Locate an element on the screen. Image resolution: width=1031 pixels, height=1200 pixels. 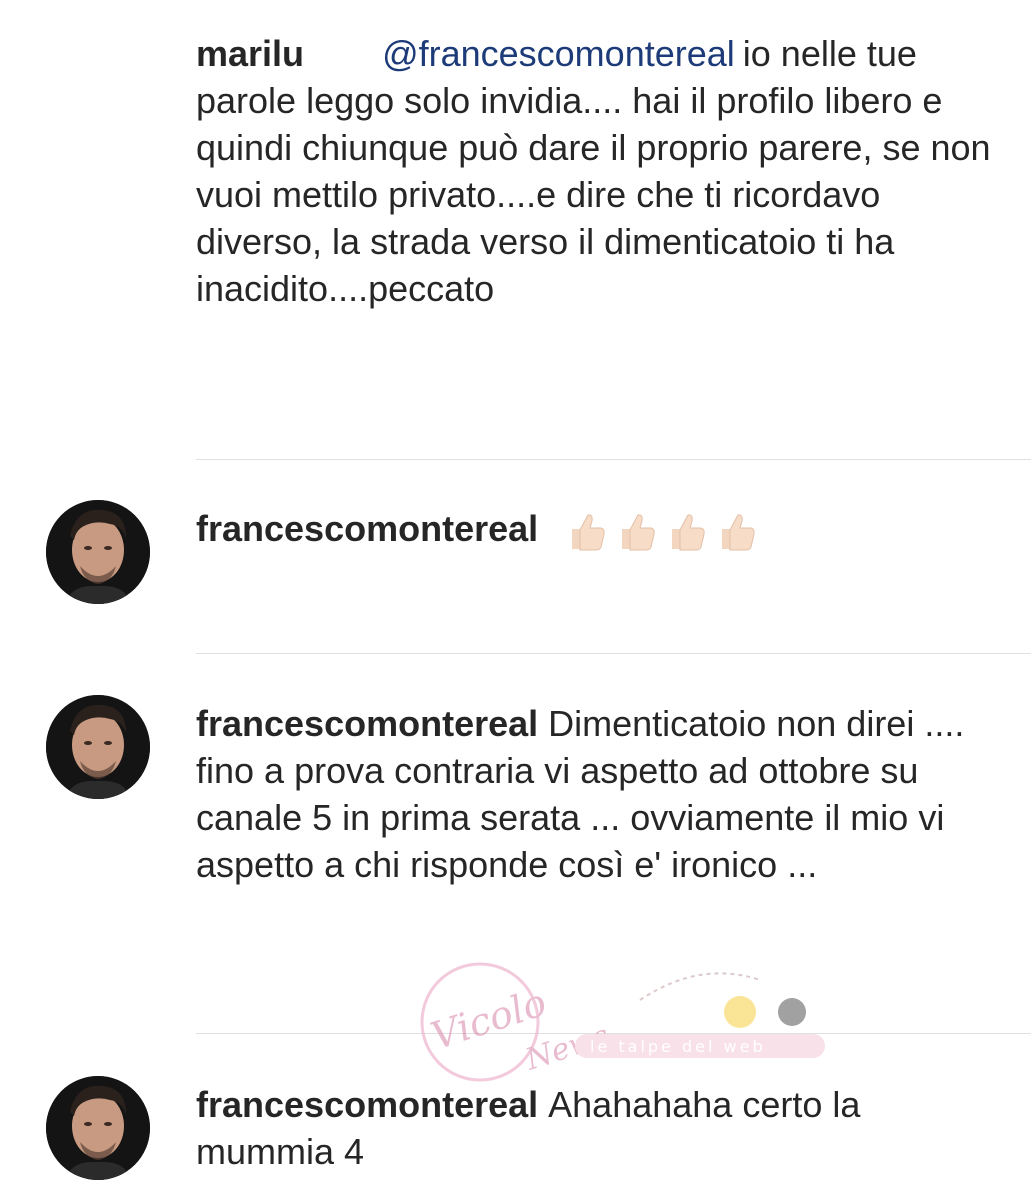
svg-text: Vicolo is located at coordinates (489, 1019).